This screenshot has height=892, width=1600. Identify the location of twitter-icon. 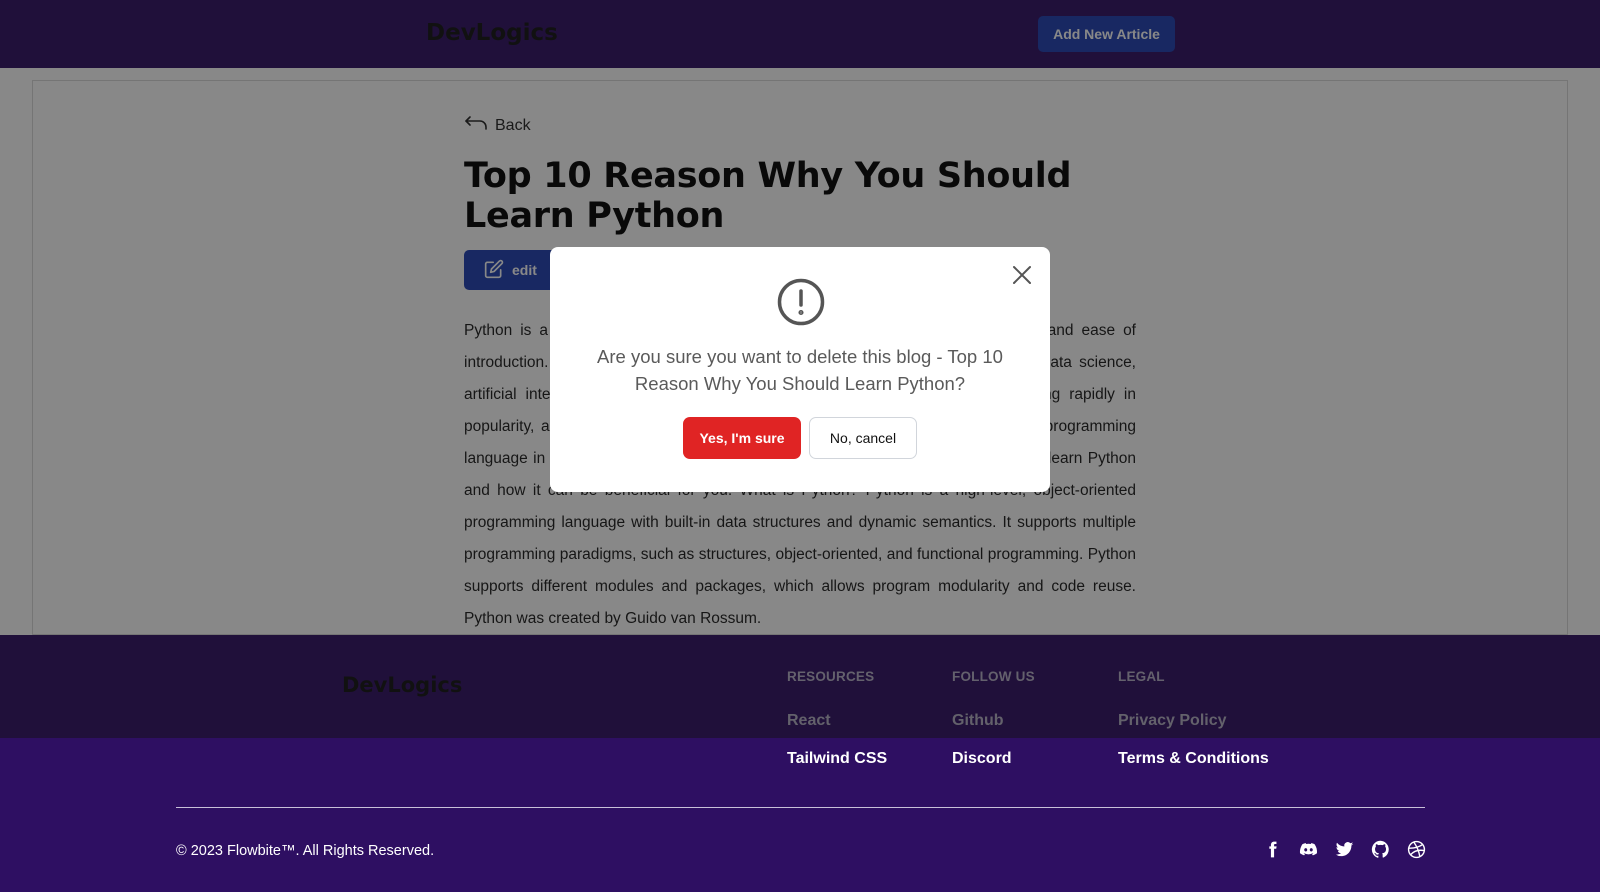
(1344, 849).